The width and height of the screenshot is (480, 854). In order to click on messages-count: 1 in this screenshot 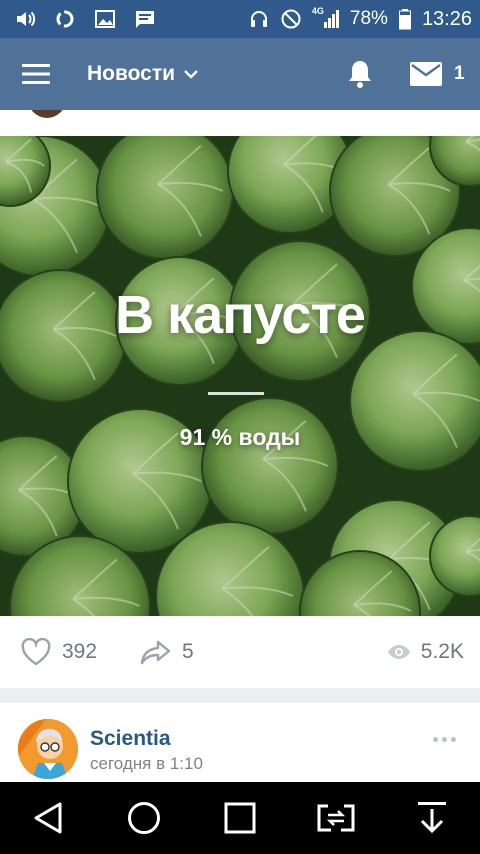, I will do `click(459, 73)`.